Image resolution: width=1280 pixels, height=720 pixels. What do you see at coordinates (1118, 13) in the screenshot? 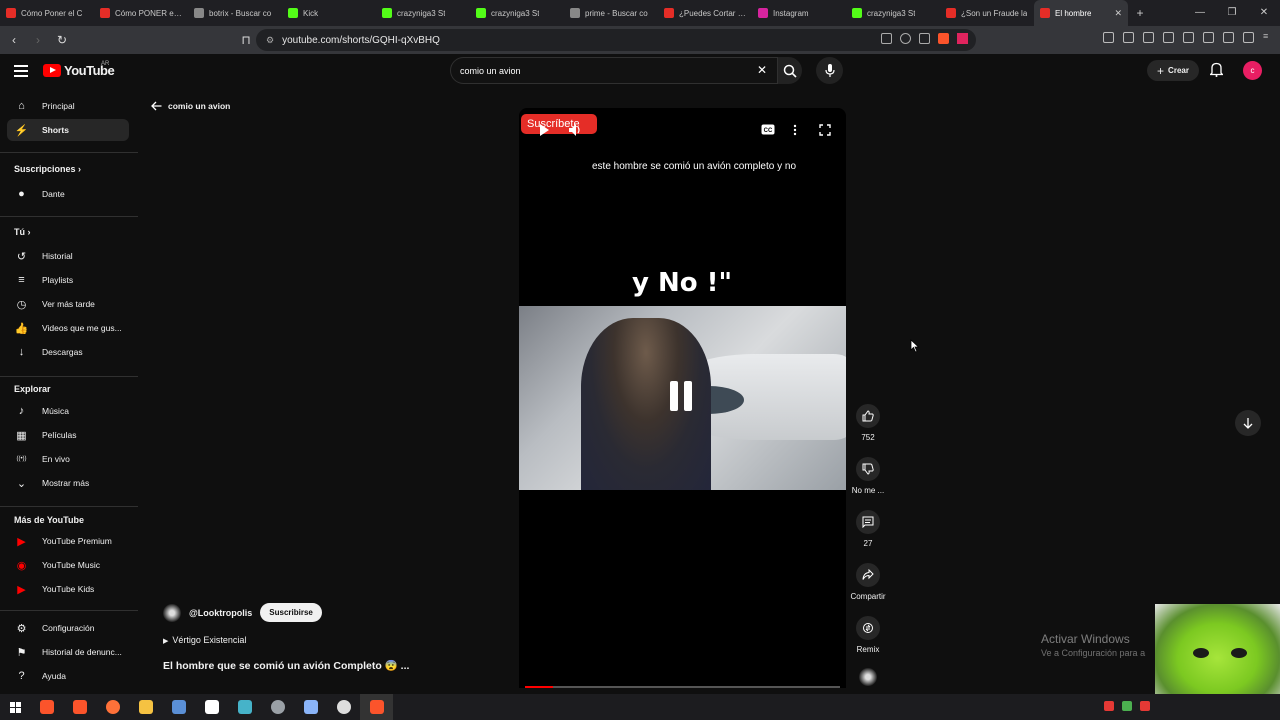
I see `close-tab-icon: ✕` at bounding box center [1118, 13].